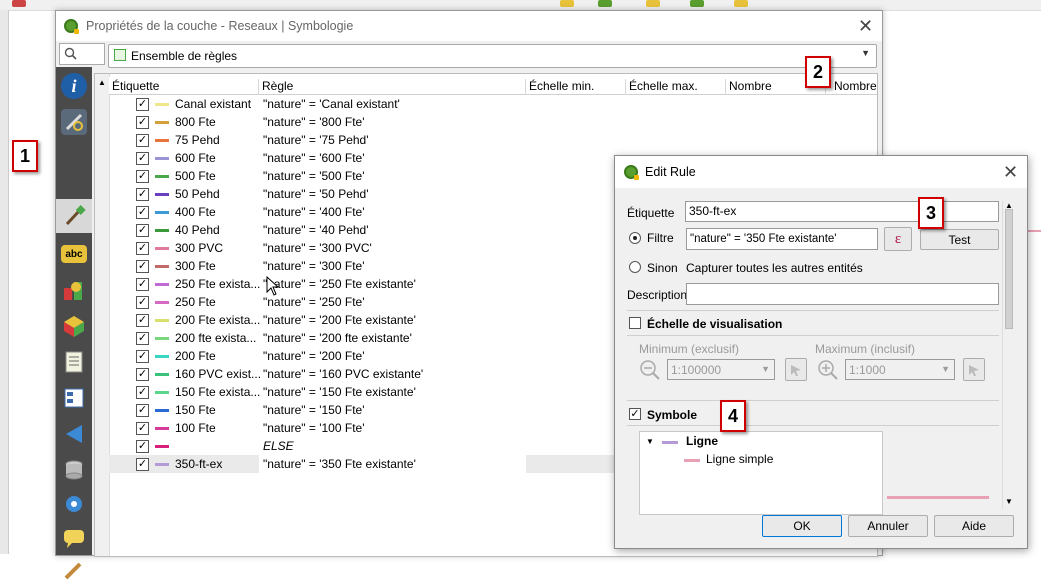  Describe the element at coordinates (343, 374) in the screenshot. I see `rule-expression: "nature" = '160 PVC existante'` at that location.